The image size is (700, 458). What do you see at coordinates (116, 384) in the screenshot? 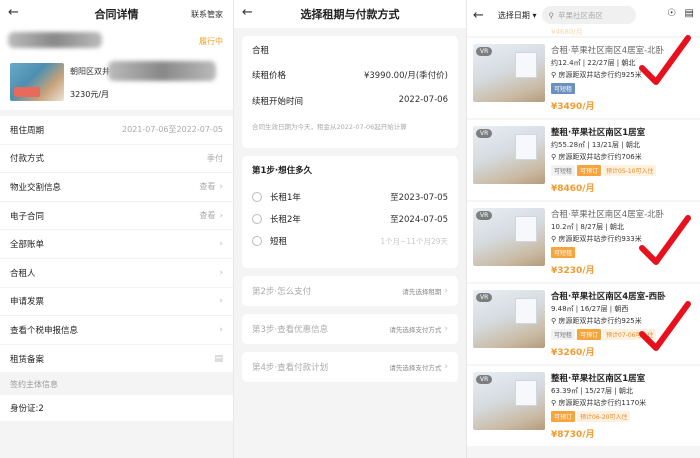
I see `section-header: 签约主体信息` at bounding box center [116, 384].